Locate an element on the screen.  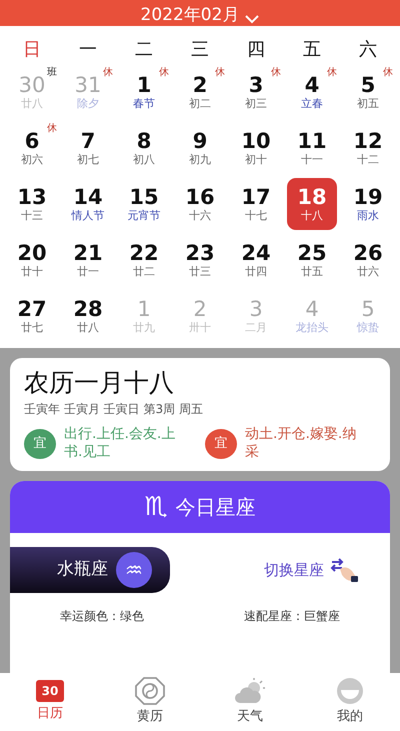
day-cell: 7 初七 is located at coordinates (88, 148).